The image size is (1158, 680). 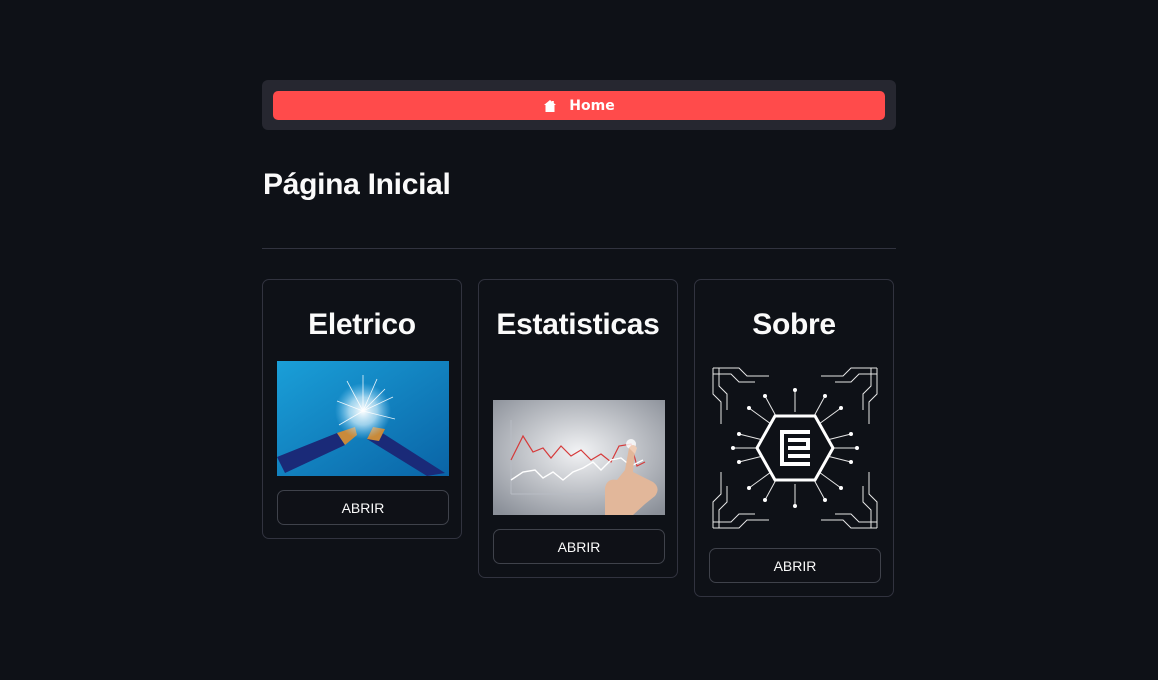 I want to click on page-title: Página Inicial, so click(x=357, y=184).